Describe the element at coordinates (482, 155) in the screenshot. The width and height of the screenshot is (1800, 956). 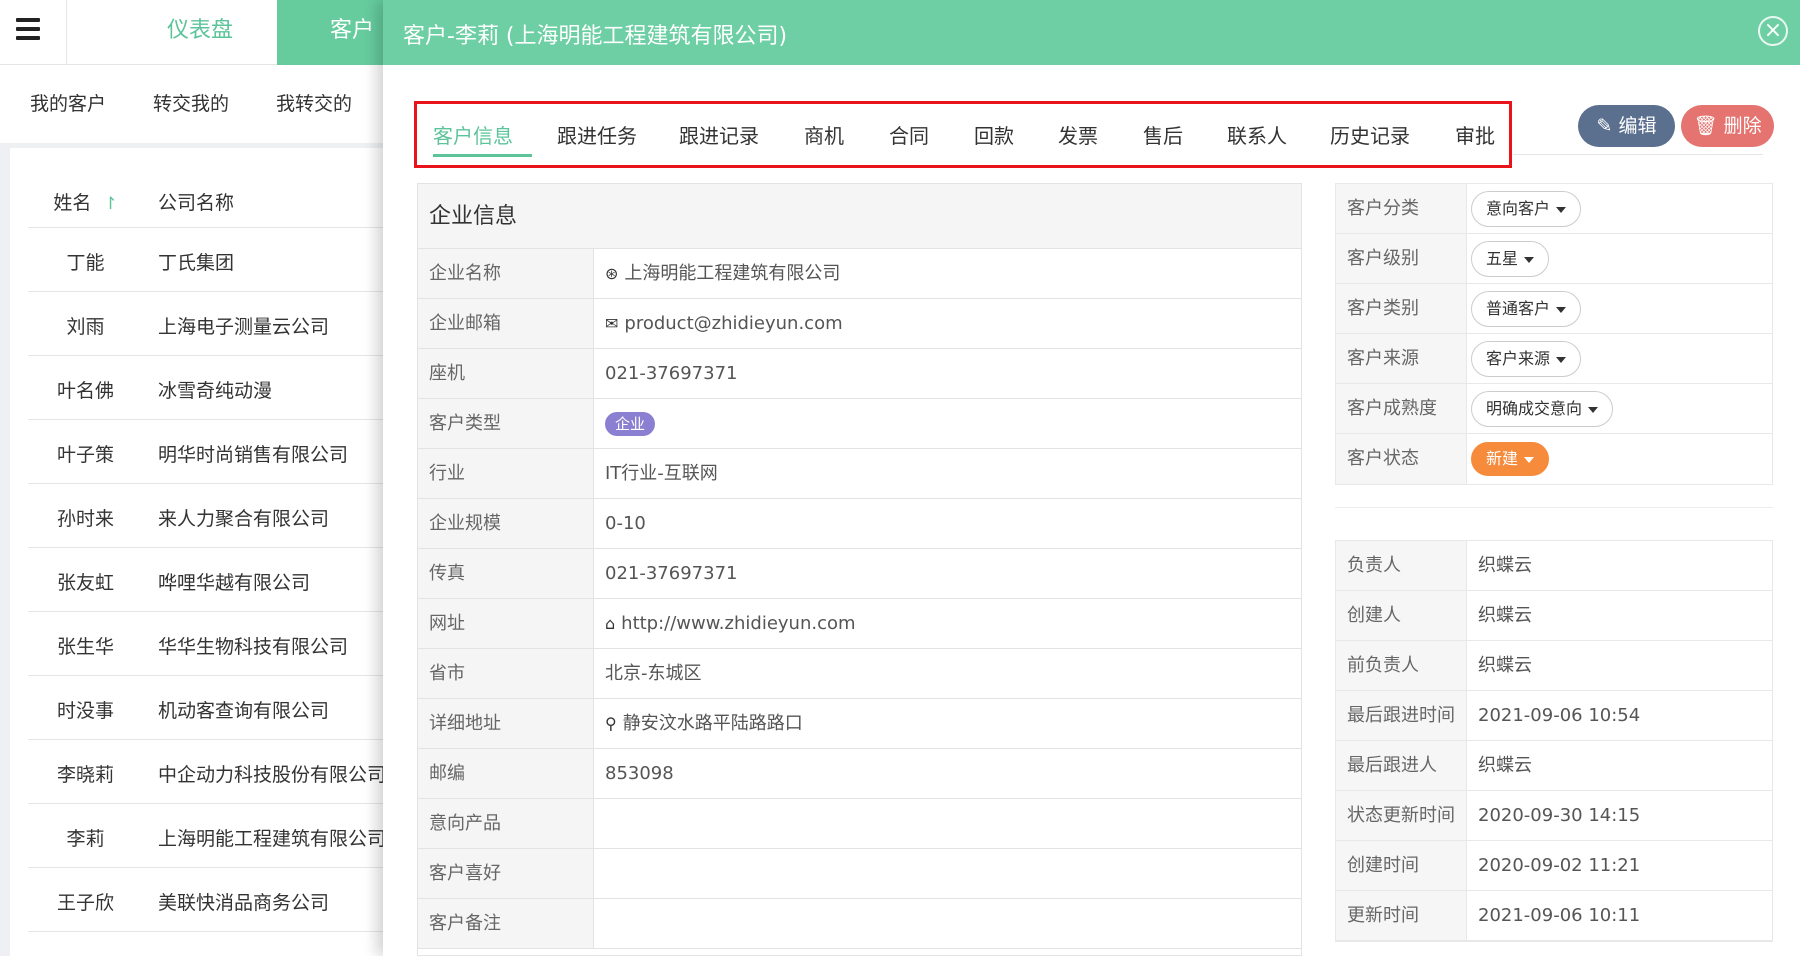
I see `active-tab-indicator` at that location.